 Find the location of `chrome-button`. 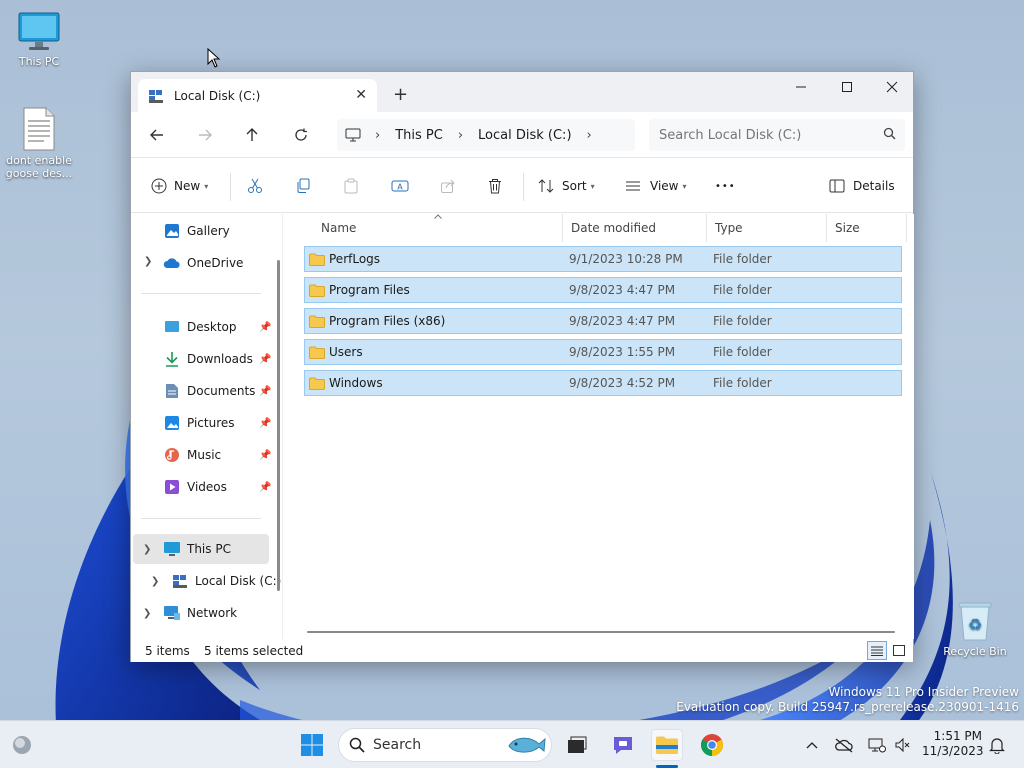

chrome-button is located at coordinates (712, 745).